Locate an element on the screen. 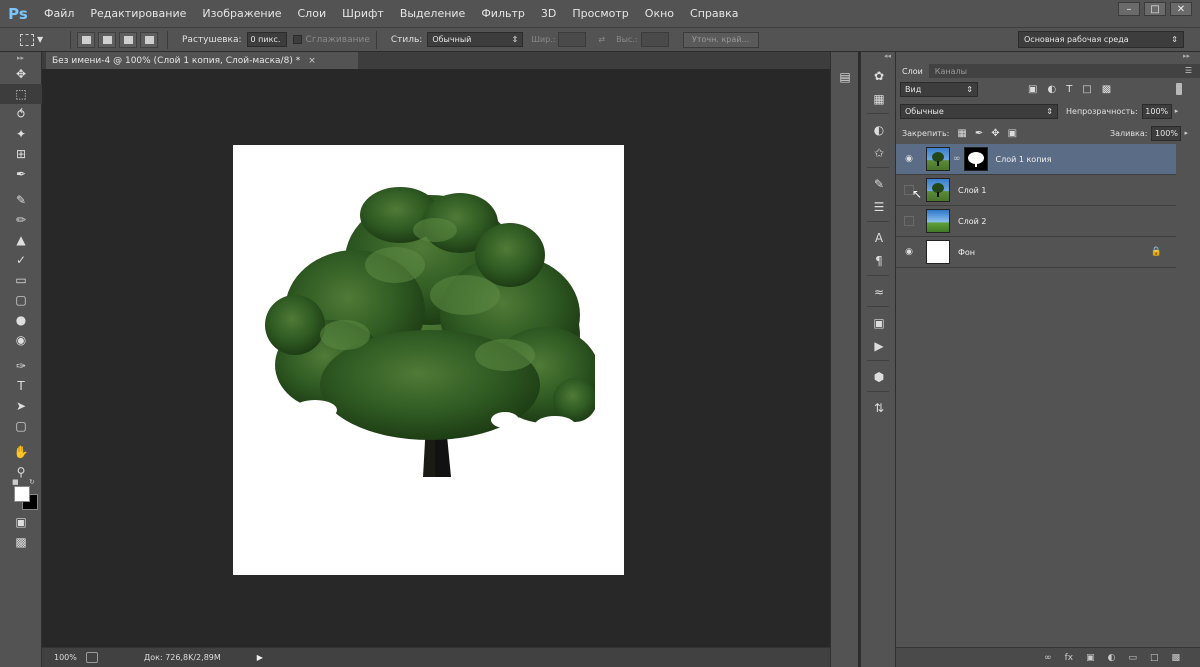 Image resolution: width=1200 pixels, height=667 pixels. paths-panel-icon: ≈ is located at coordinates (879, 291).